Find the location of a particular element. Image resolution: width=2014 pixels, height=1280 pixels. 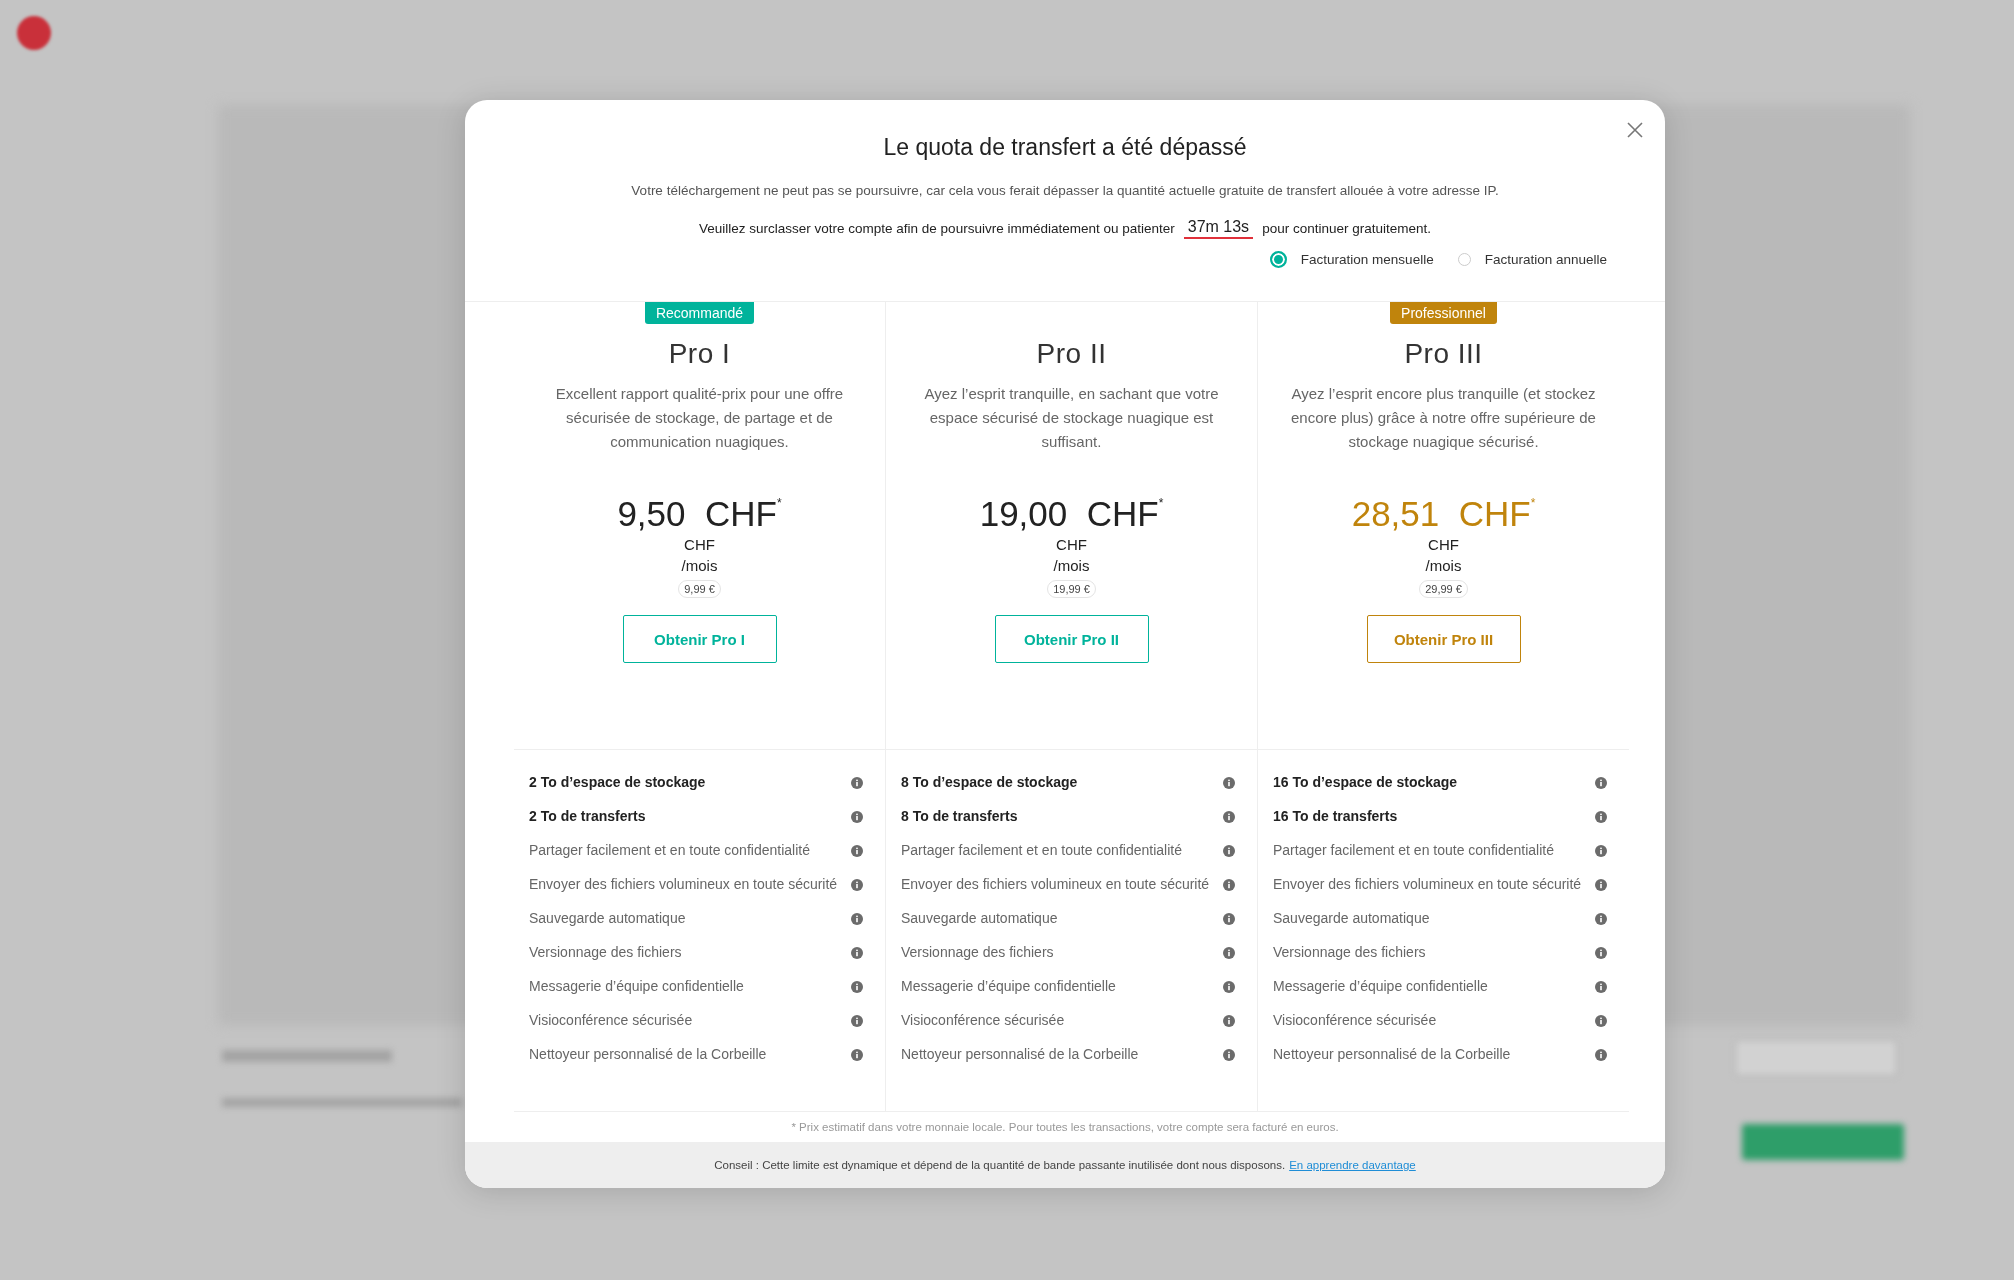

plan-button: Obtenir Pro I is located at coordinates (699, 639).